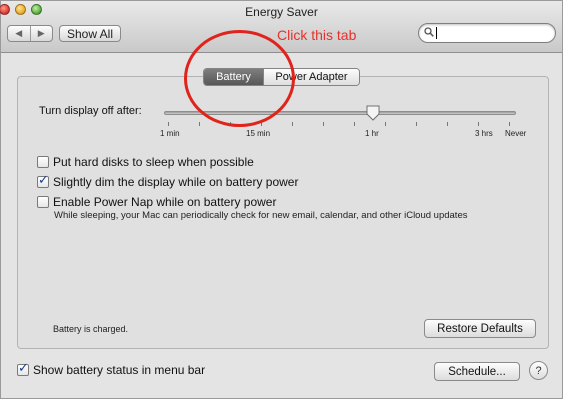 This screenshot has height=399, width=563. I want to click on help-button: ?, so click(538, 370).